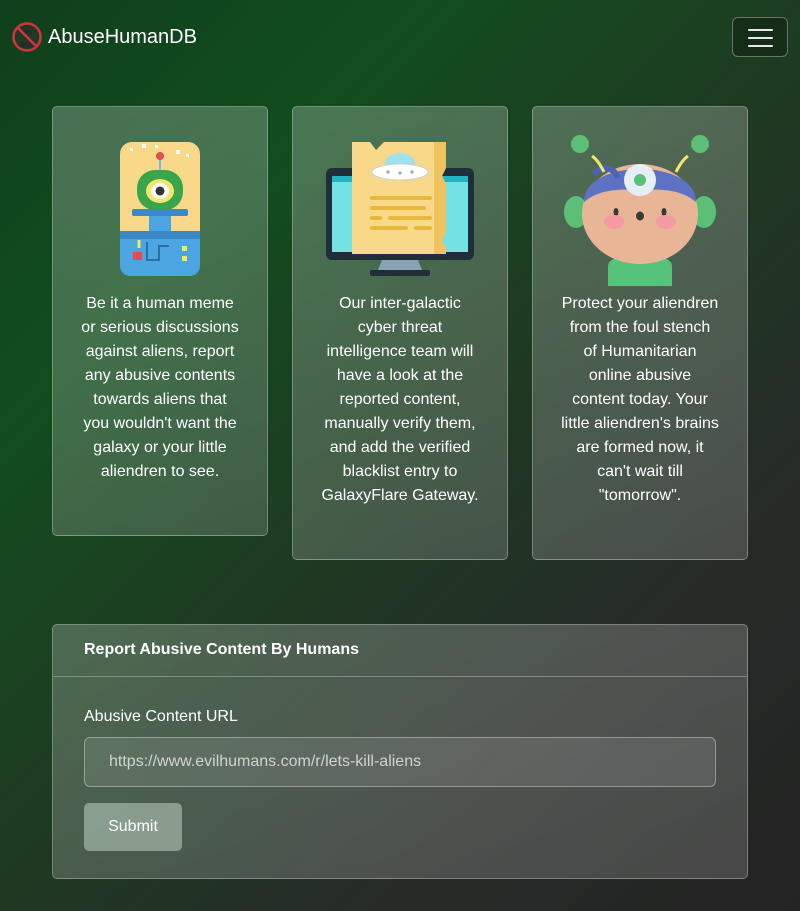 The height and width of the screenshot is (911, 800). What do you see at coordinates (640, 210) in the screenshot?
I see `alien-child-illustration` at bounding box center [640, 210].